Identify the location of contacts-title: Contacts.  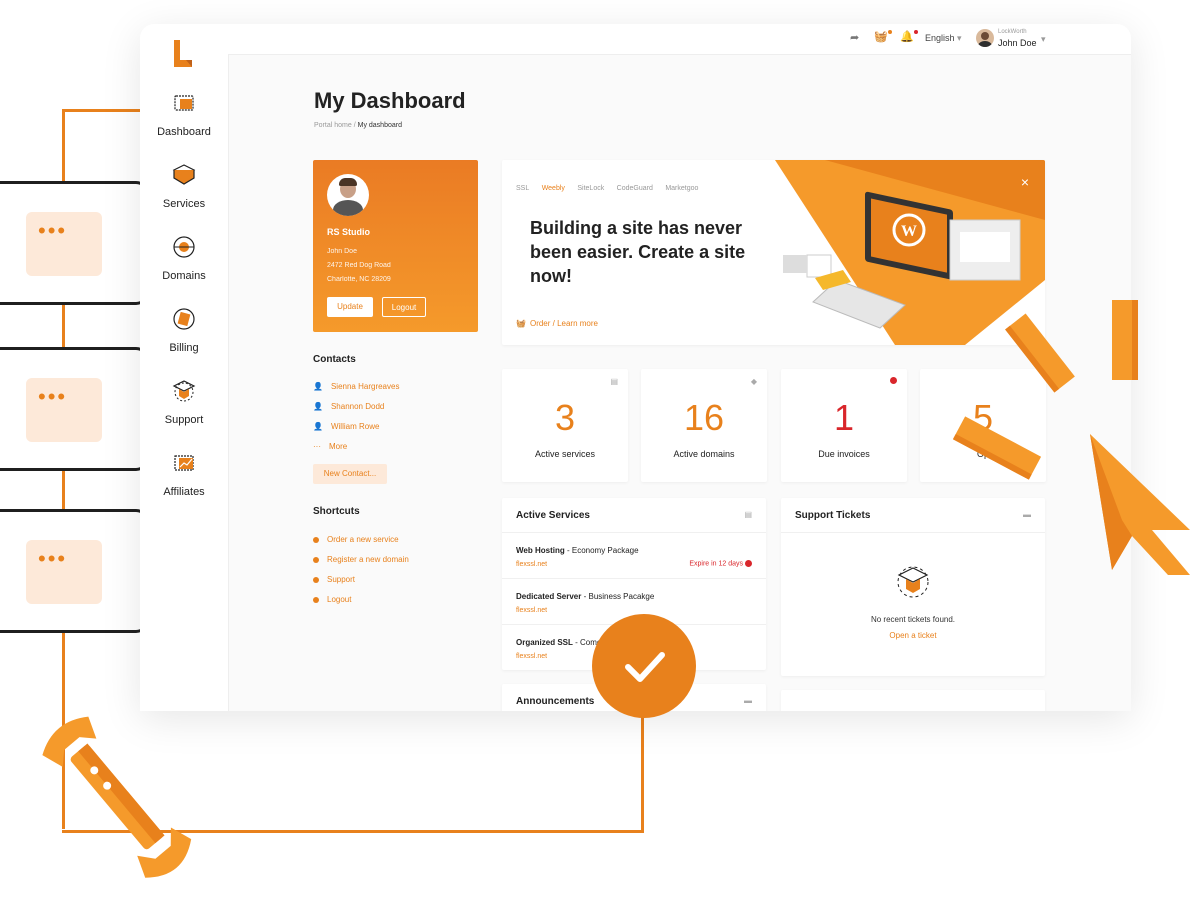
(334, 359).